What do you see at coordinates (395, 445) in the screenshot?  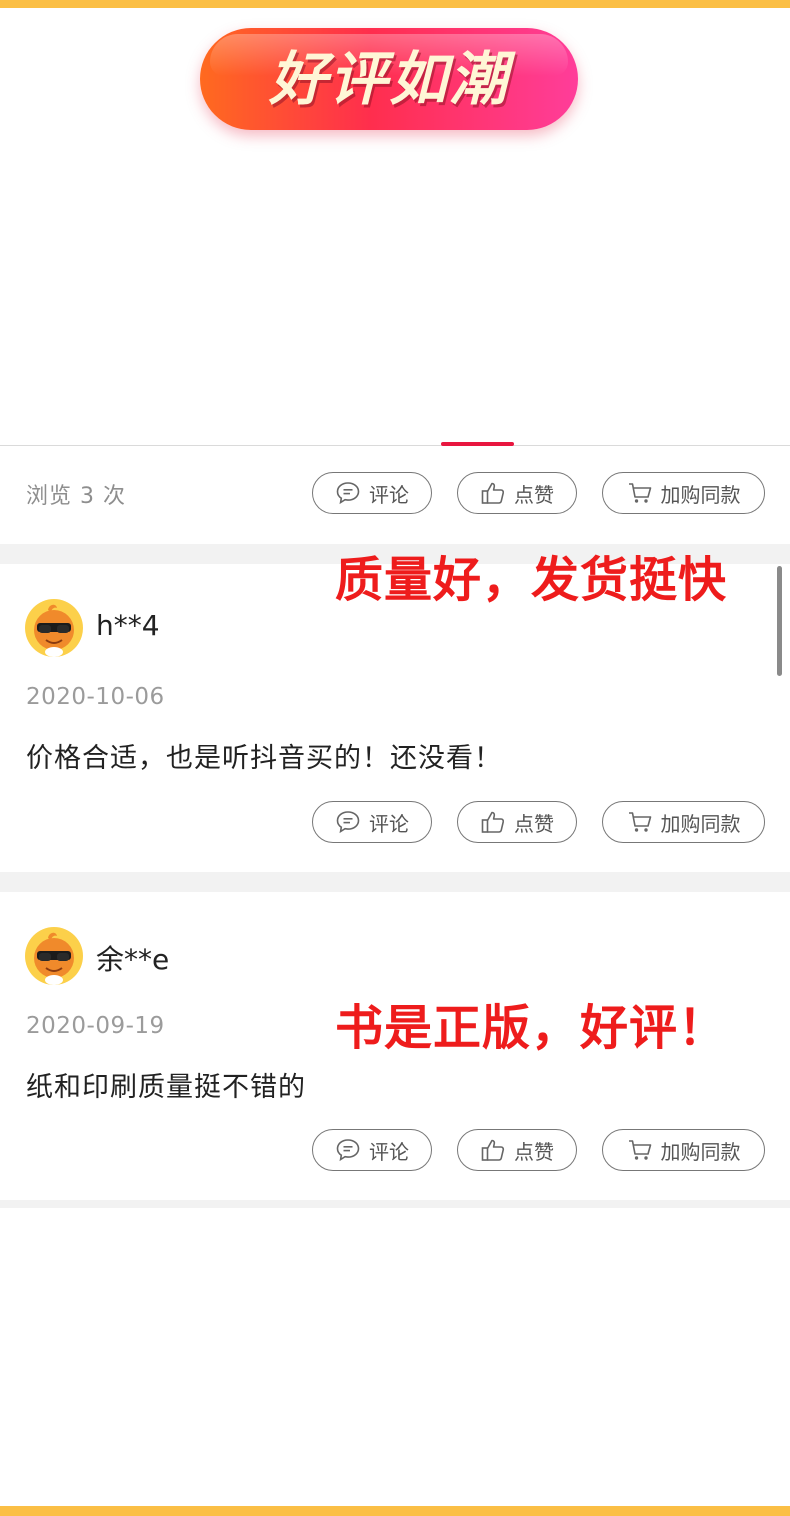 I see `tab-divider` at bounding box center [395, 445].